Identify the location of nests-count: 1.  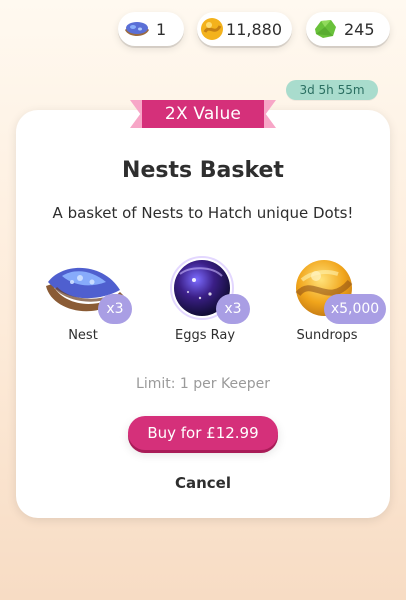
(161, 29).